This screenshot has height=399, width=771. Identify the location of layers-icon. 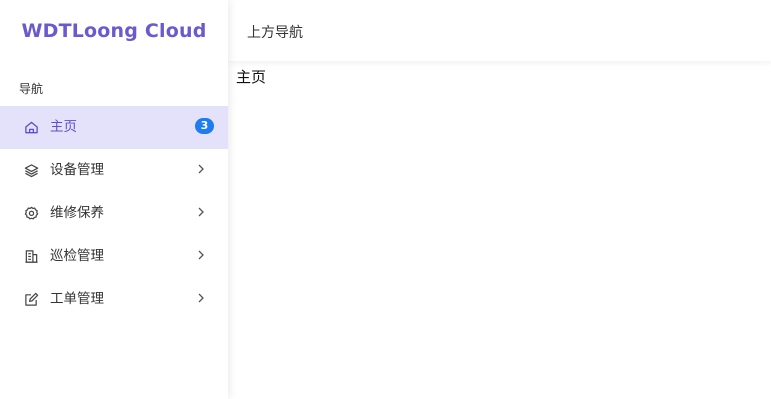
(31, 170).